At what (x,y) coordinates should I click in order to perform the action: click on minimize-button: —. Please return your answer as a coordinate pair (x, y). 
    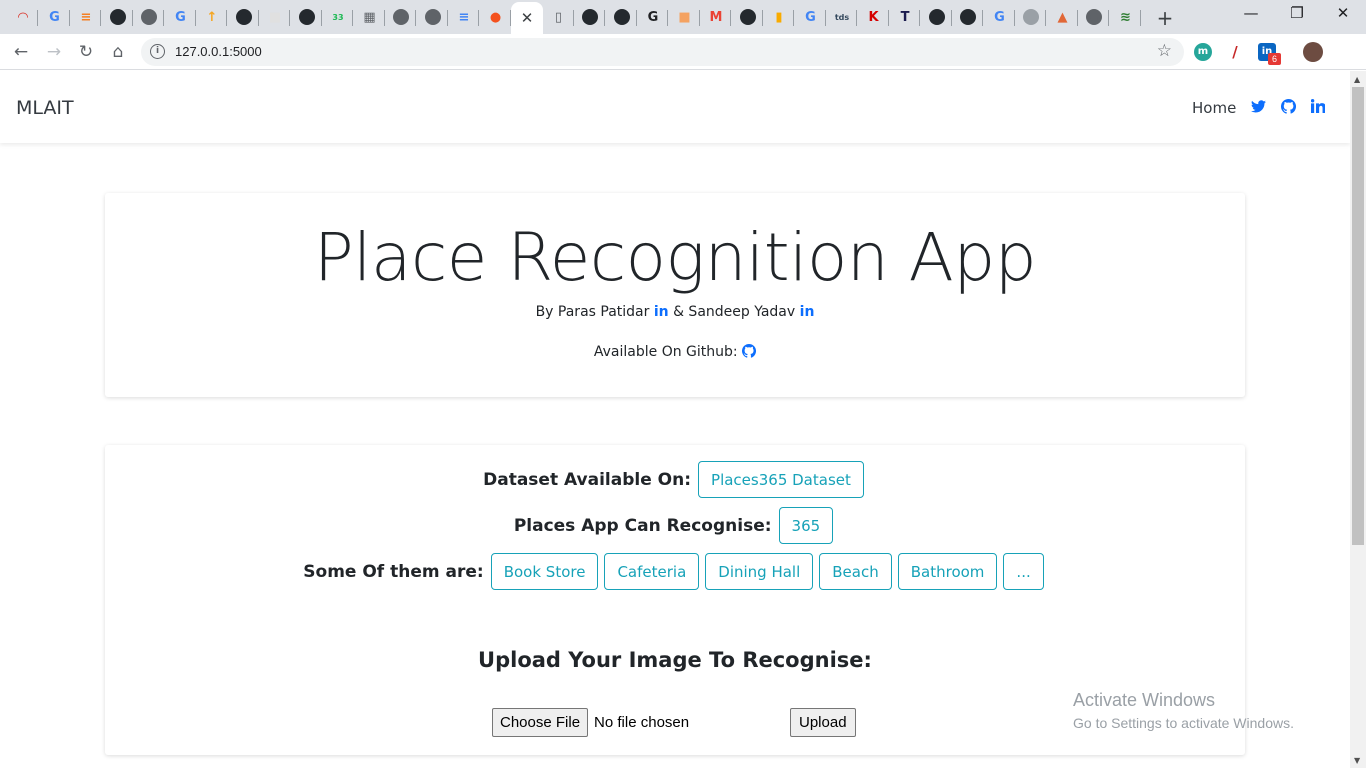
    Looking at the image, I should click on (1251, 13).